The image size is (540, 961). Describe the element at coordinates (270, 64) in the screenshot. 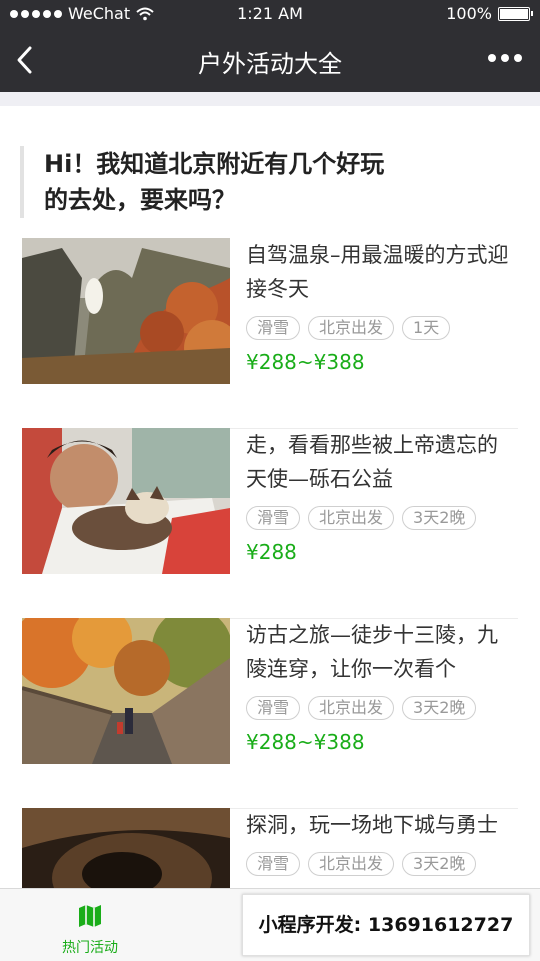

I see `page-title: 户外活动大全` at that location.